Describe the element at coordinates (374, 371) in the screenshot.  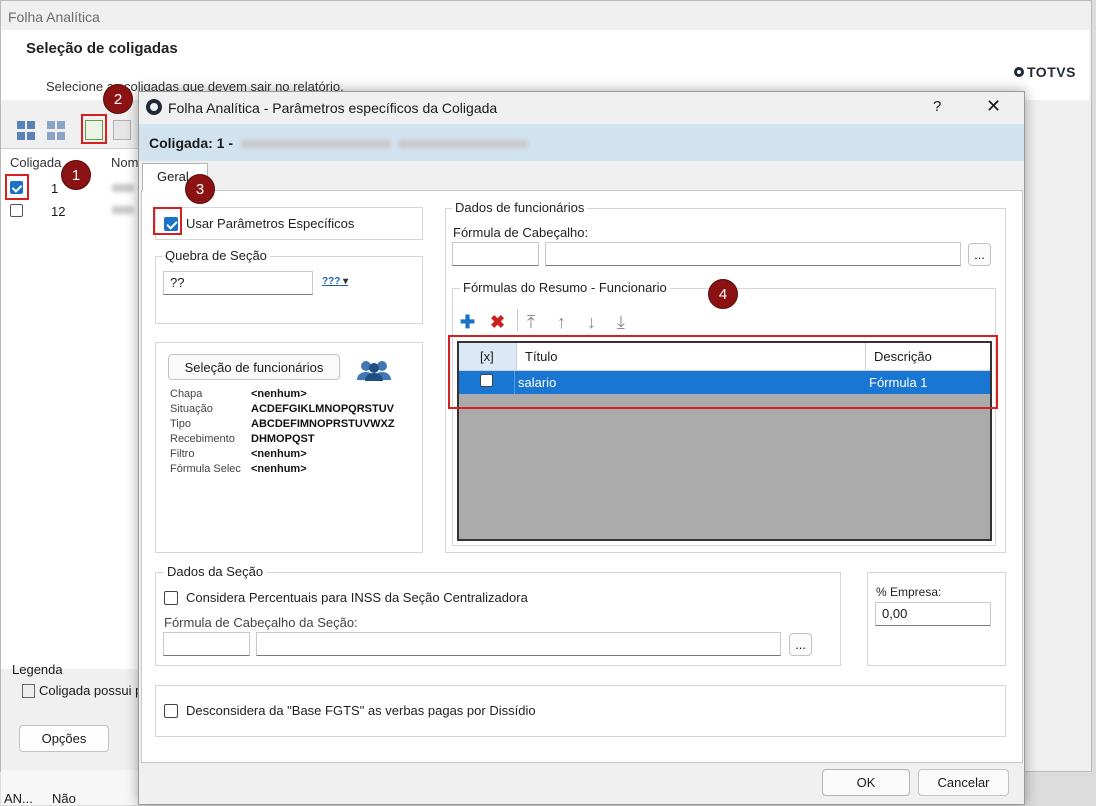
I see `users-icon` at that location.